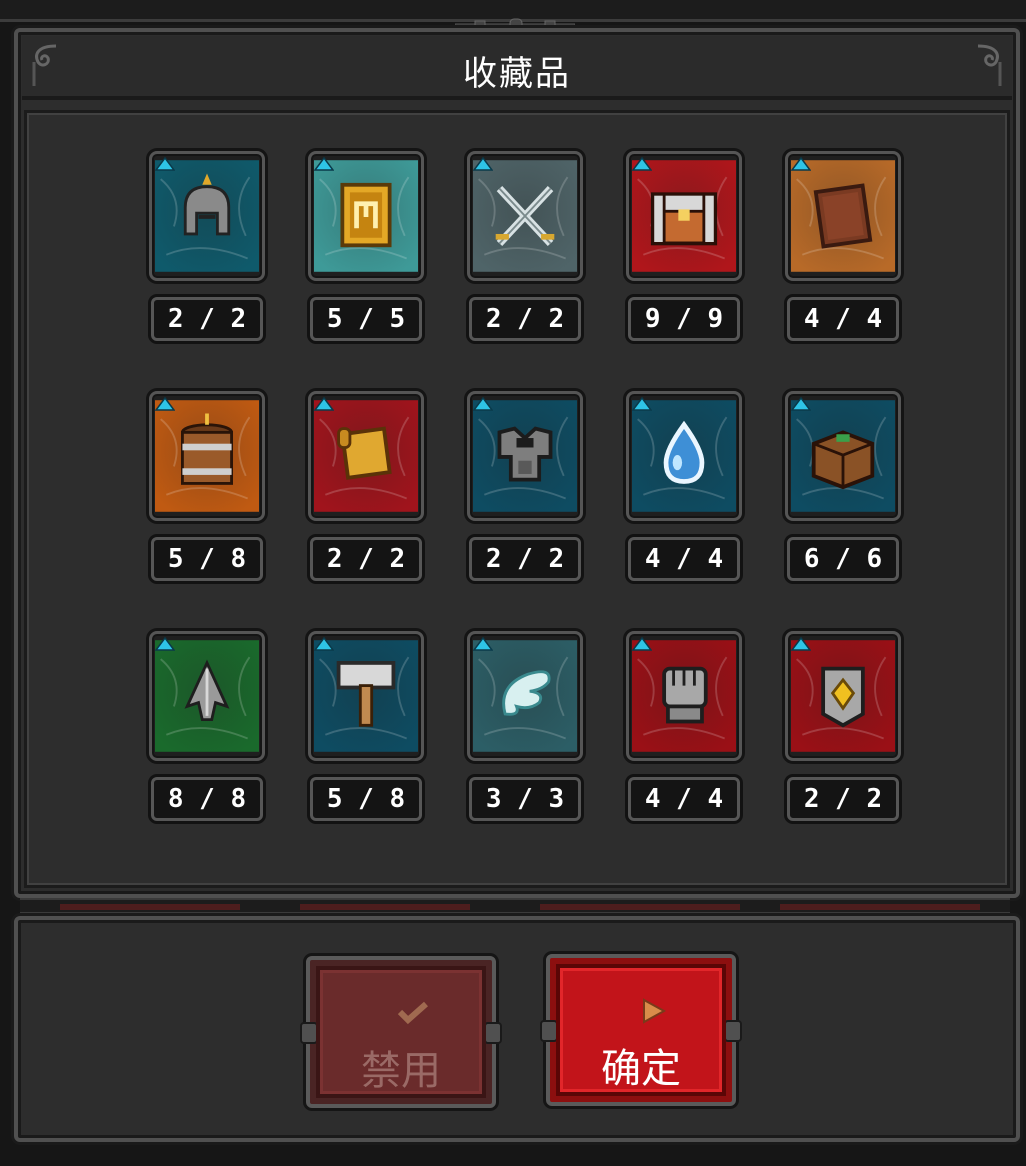 The width and height of the screenshot is (1026, 1166). I want to click on page-title: 收藏品, so click(517, 74).